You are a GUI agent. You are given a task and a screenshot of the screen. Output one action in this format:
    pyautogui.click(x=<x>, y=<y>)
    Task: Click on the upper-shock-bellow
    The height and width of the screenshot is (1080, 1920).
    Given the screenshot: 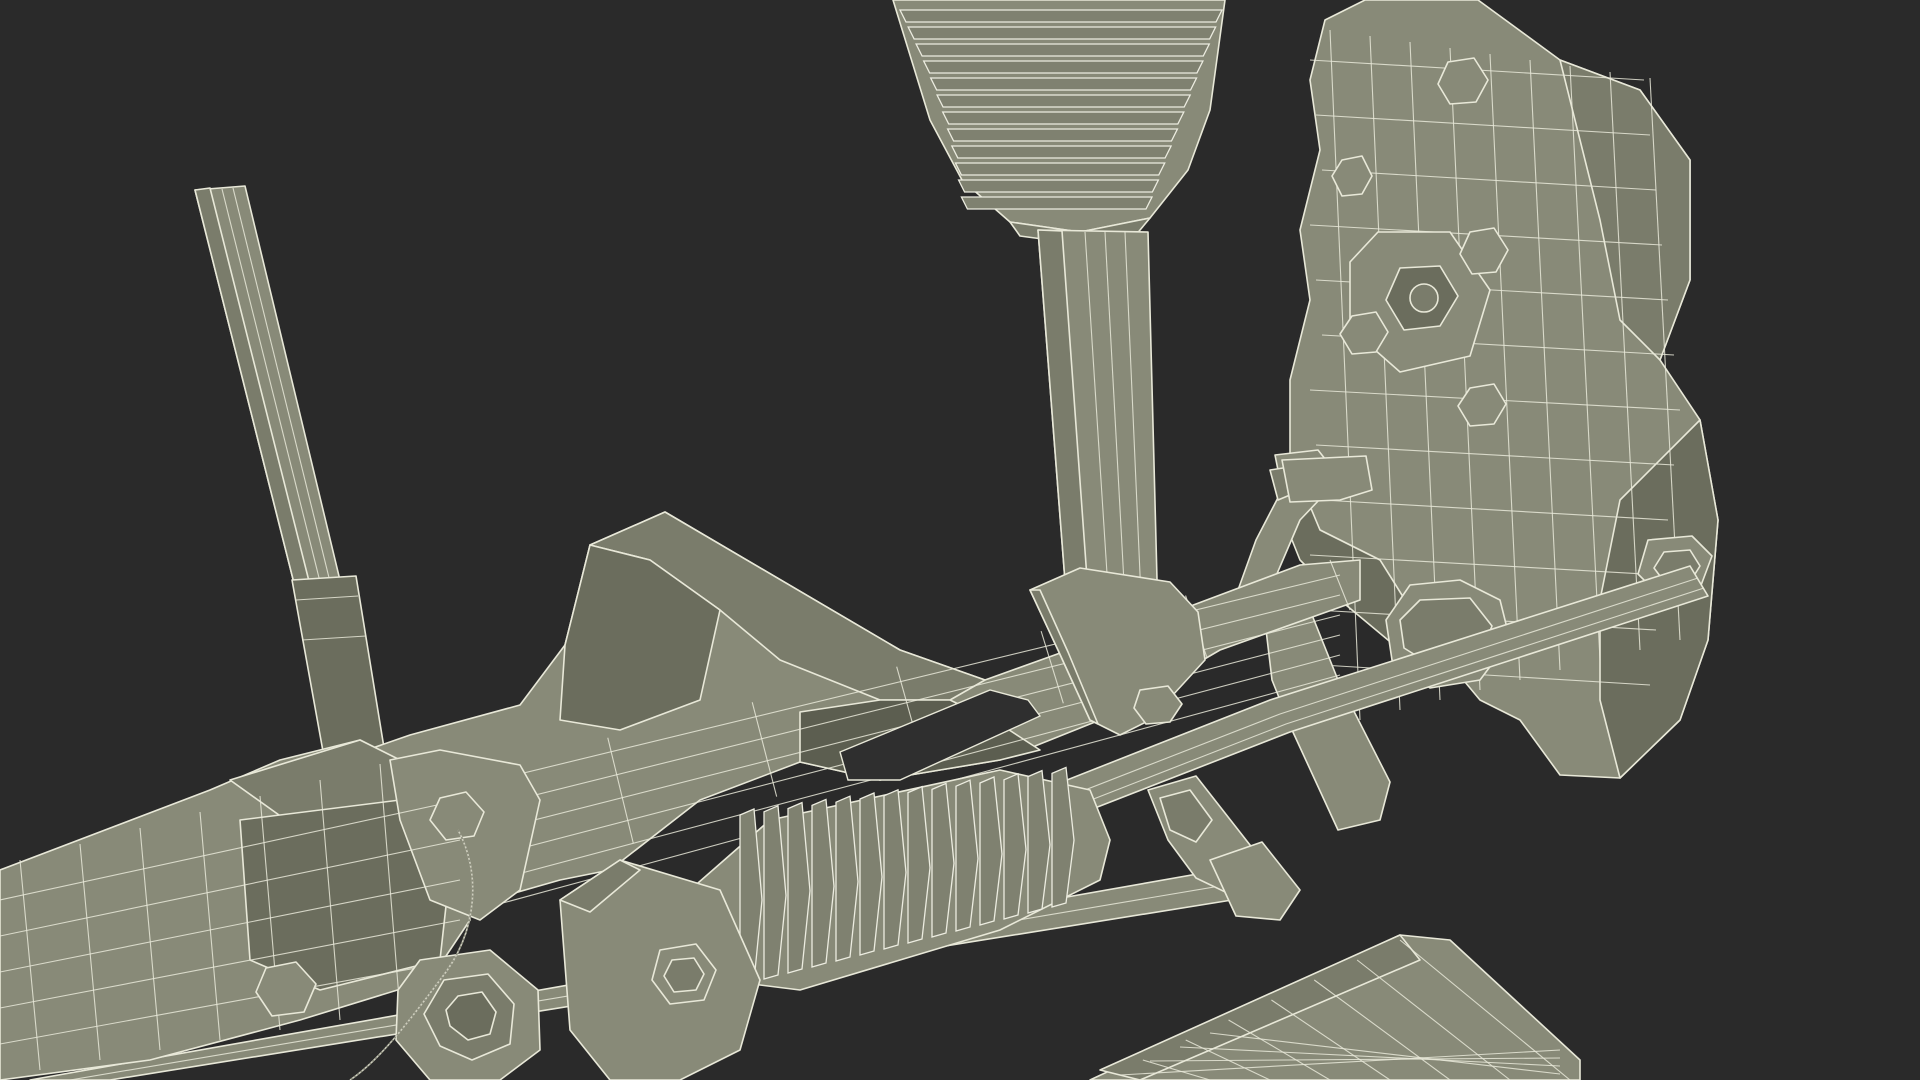 What is the action you would take?
    pyautogui.click(x=1059, y=122)
    